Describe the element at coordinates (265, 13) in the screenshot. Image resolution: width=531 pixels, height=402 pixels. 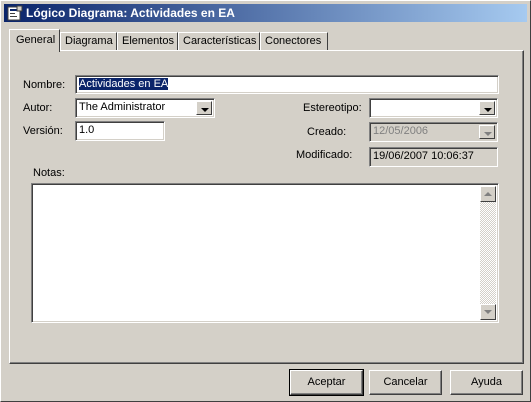
I see `title-bar: Lógico Diagrama: Actividades en EA` at that location.